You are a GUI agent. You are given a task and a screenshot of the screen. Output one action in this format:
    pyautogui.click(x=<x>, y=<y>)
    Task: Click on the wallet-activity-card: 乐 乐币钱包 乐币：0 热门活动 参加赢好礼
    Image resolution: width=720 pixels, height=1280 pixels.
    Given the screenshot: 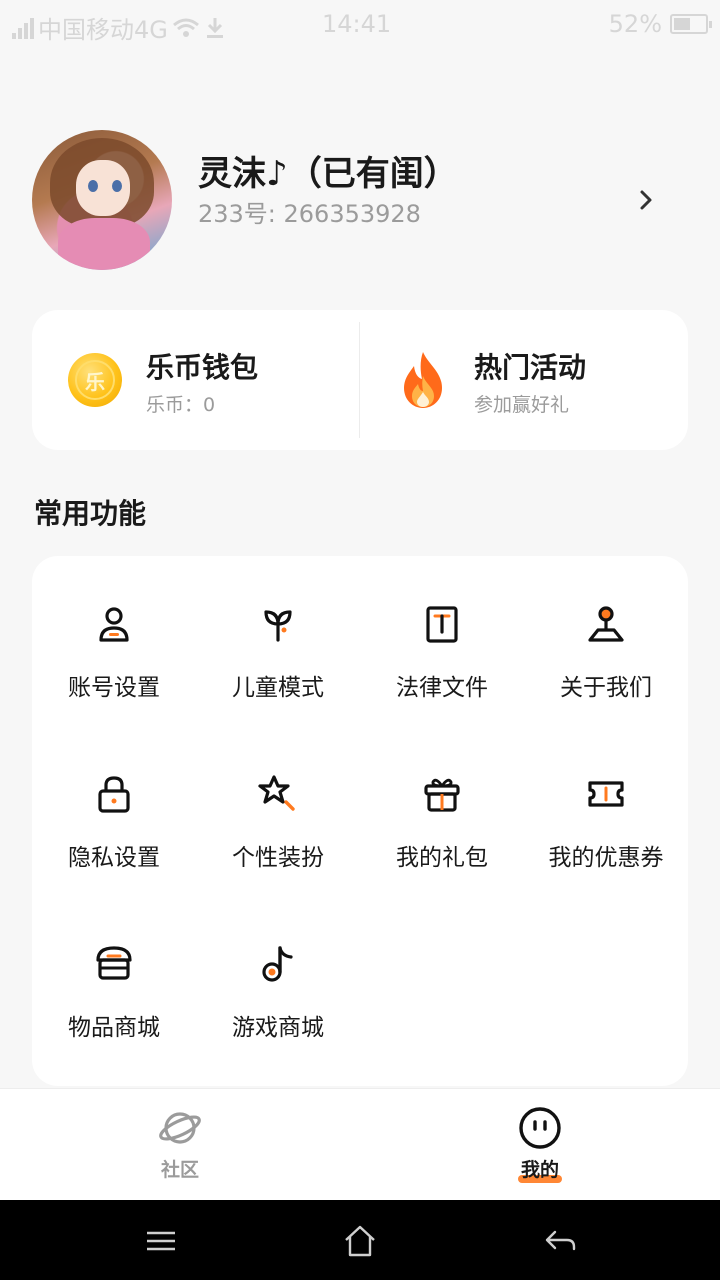 What is the action you would take?
    pyautogui.click(x=360, y=380)
    